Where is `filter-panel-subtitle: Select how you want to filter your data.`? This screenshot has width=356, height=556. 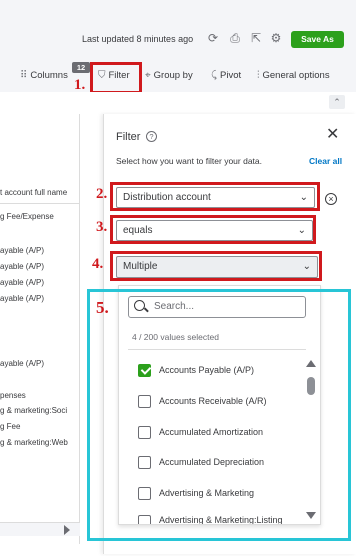 filter-panel-subtitle: Select how you want to filter your data. is located at coordinates (189, 161).